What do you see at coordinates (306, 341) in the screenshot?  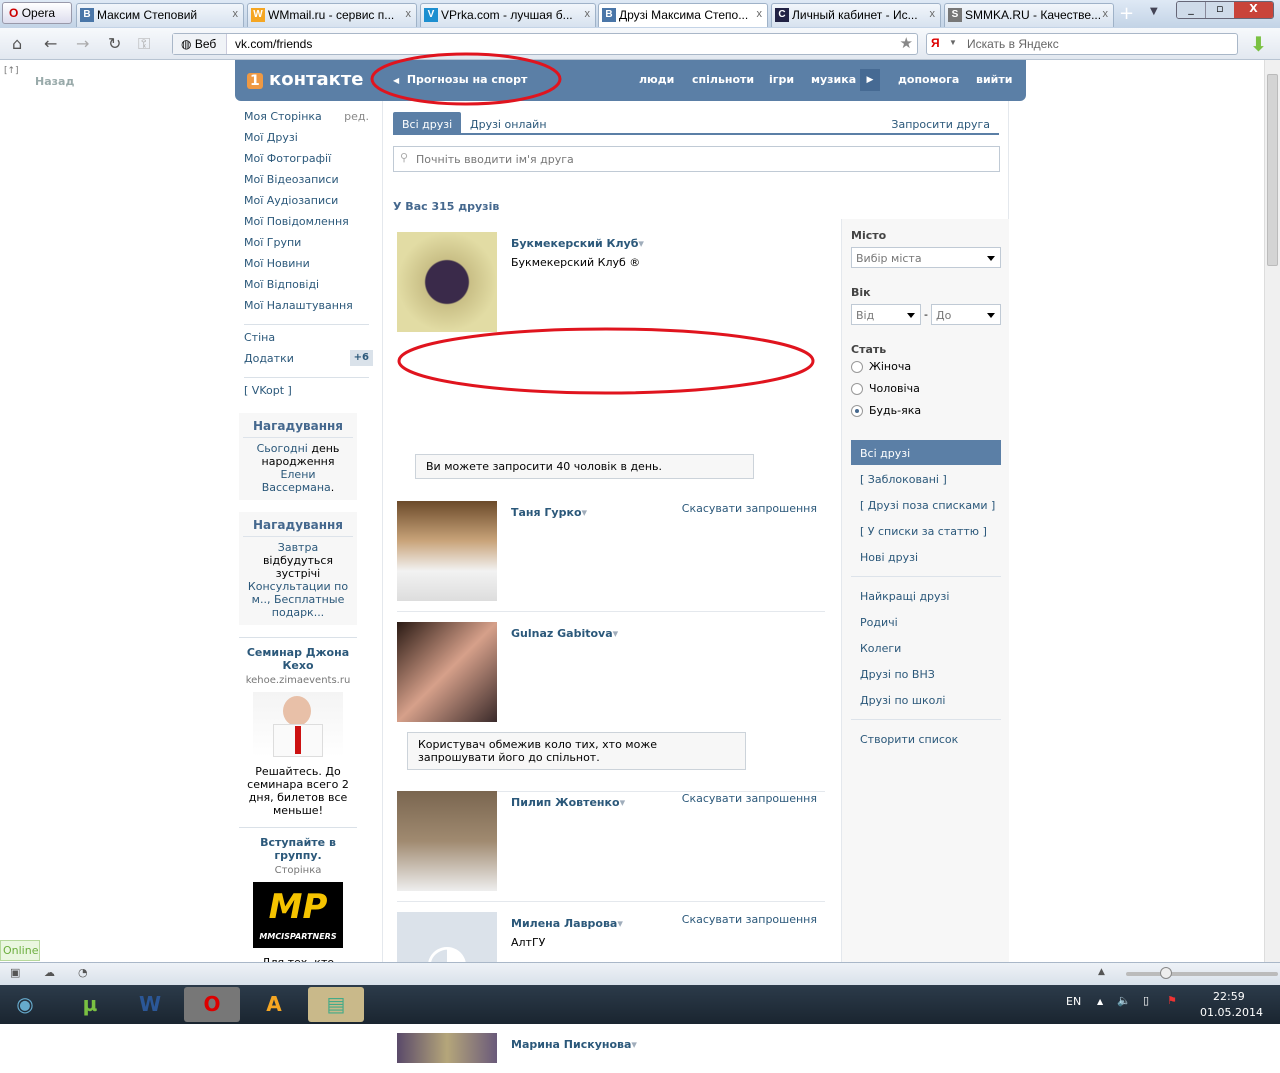 I see `menu-wall: Стіна` at bounding box center [306, 341].